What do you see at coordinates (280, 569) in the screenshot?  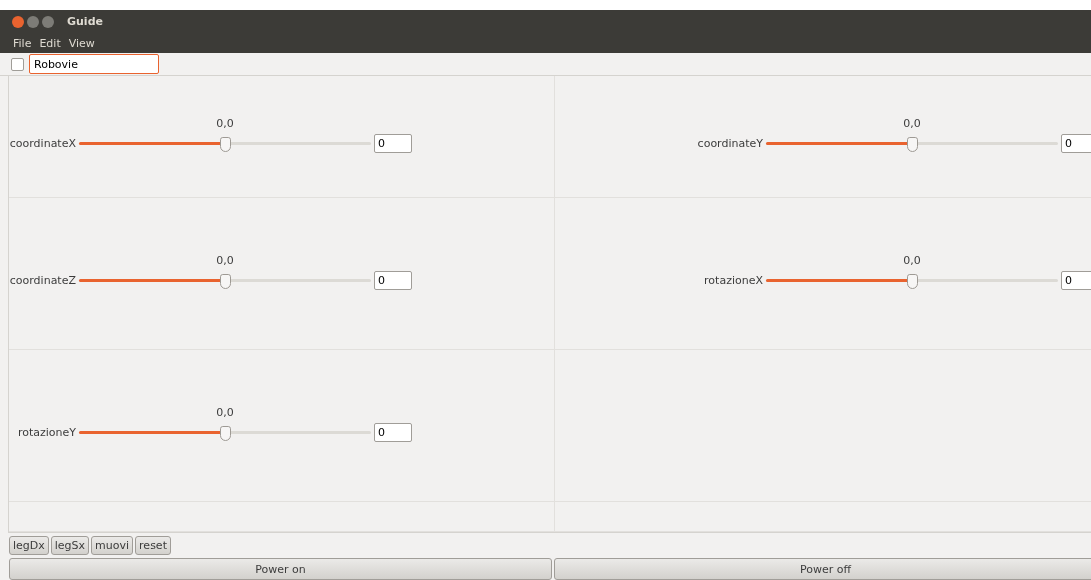 I see `power-button: Power on` at bounding box center [280, 569].